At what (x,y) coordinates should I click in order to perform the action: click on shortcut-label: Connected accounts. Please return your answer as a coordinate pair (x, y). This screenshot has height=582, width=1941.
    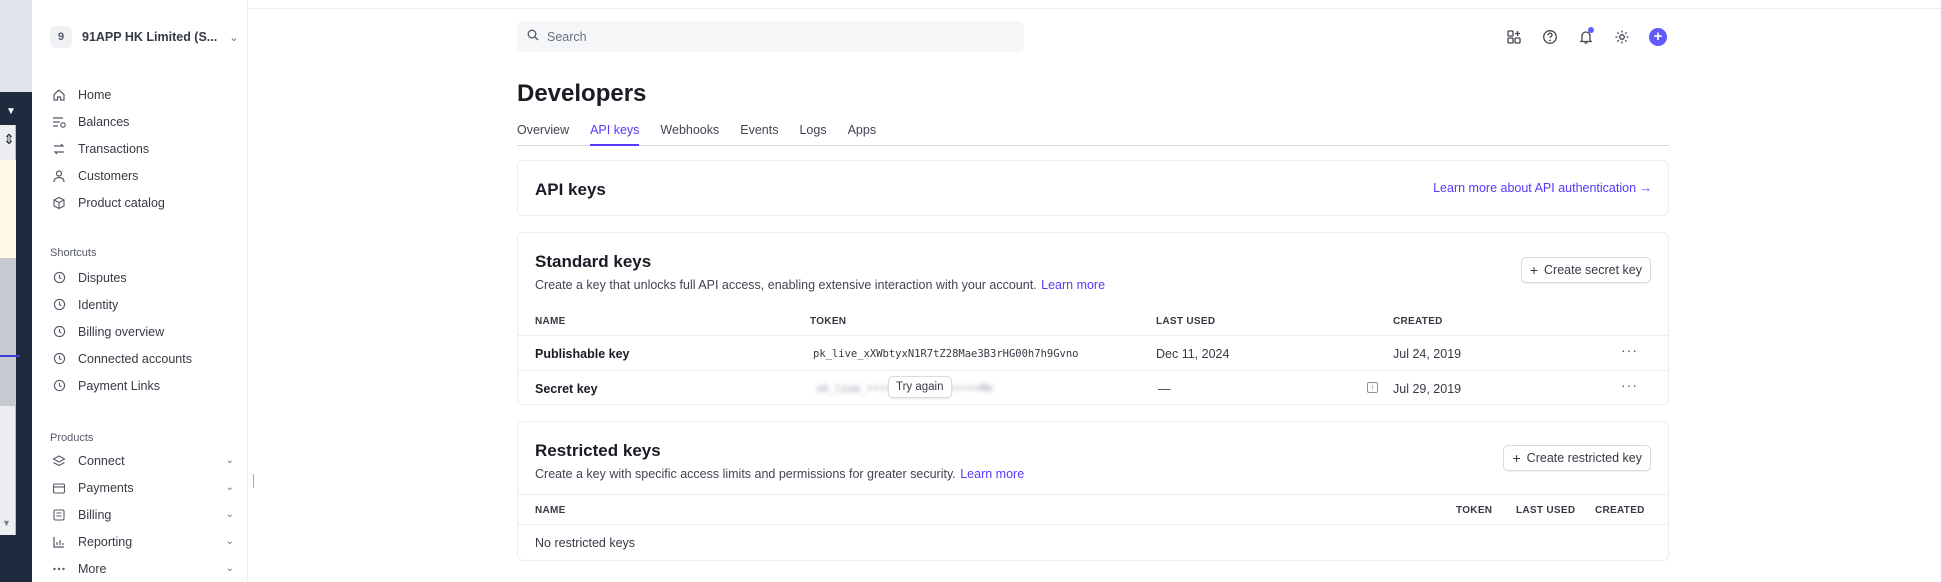
    Looking at the image, I should click on (135, 358).